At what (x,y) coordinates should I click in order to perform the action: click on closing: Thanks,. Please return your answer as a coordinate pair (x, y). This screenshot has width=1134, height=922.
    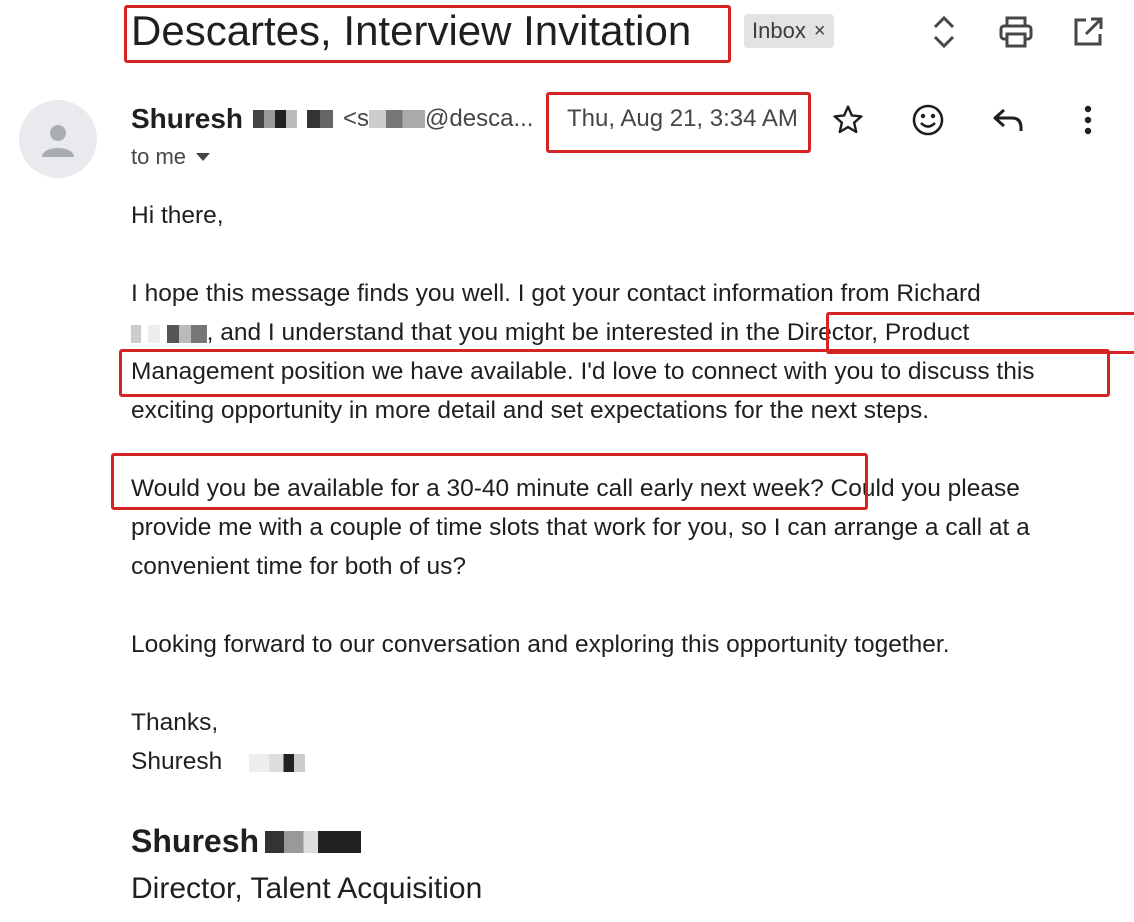
    Looking at the image, I should click on (175, 722).